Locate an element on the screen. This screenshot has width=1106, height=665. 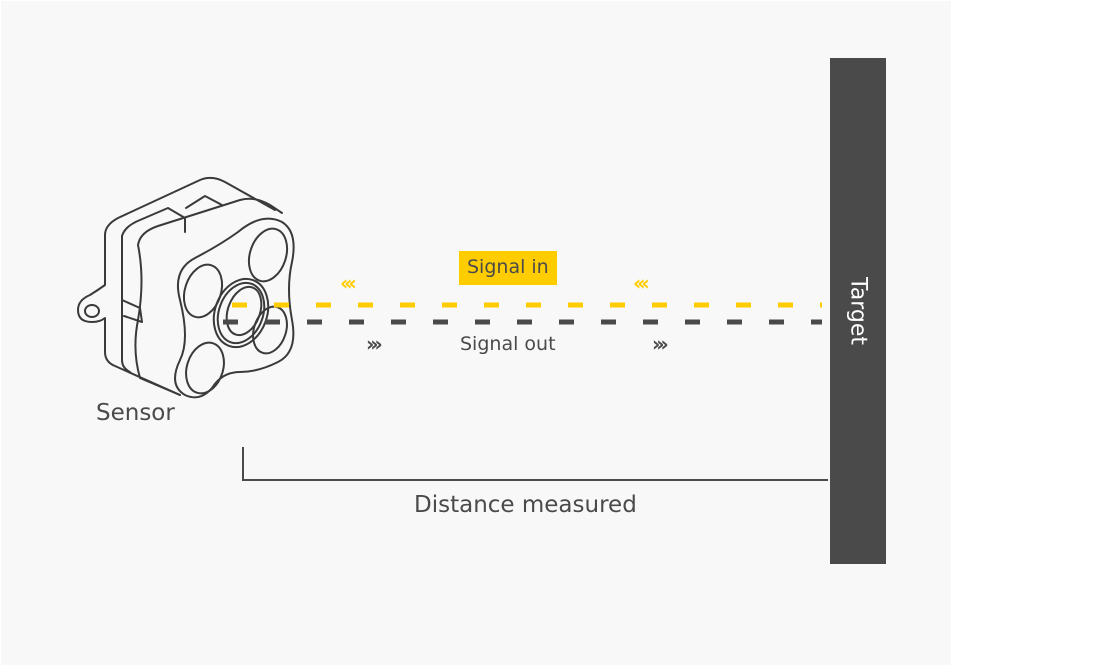
distance-bracket is located at coordinates (535, 464).